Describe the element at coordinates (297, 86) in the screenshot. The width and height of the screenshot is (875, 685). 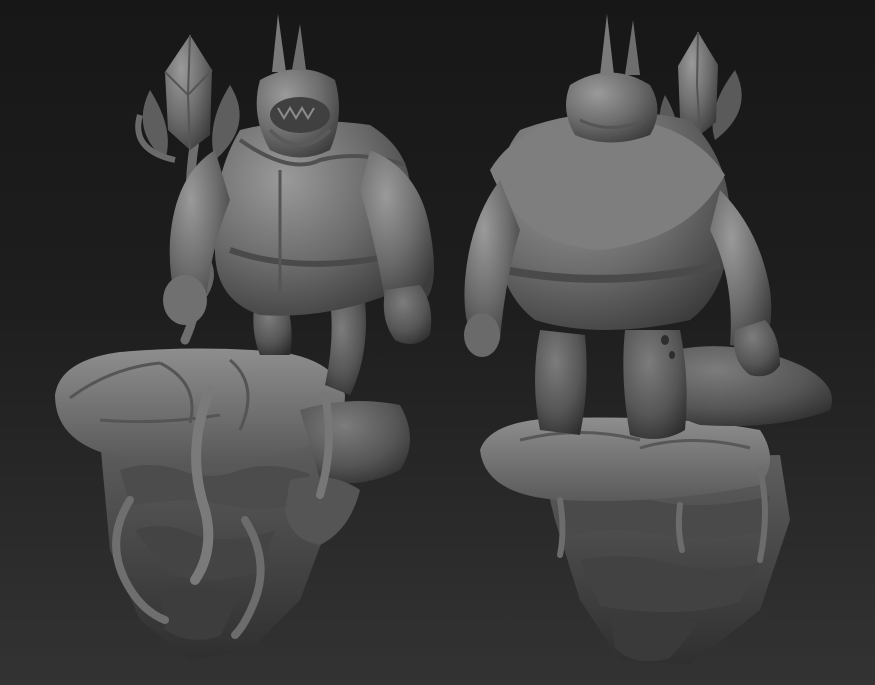
I see `ogre-head-front` at that location.